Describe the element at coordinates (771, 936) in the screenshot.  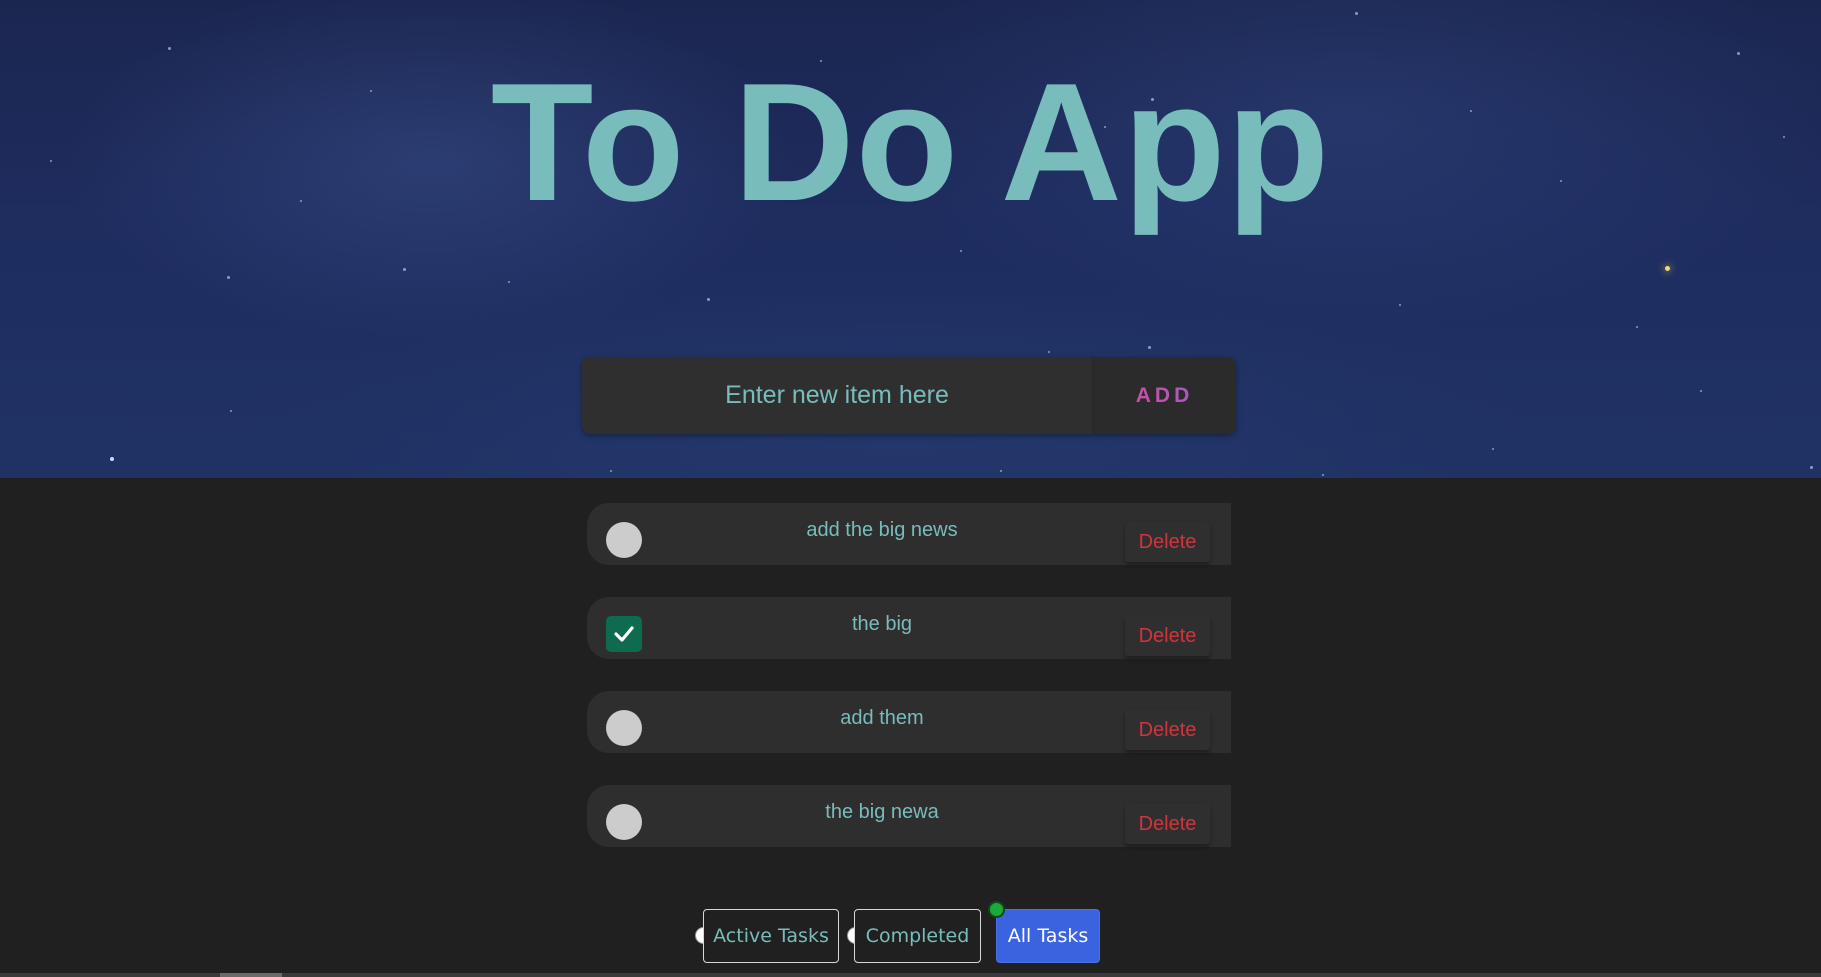
I see `filter-active-tasks-button: Active Tasks` at that location.